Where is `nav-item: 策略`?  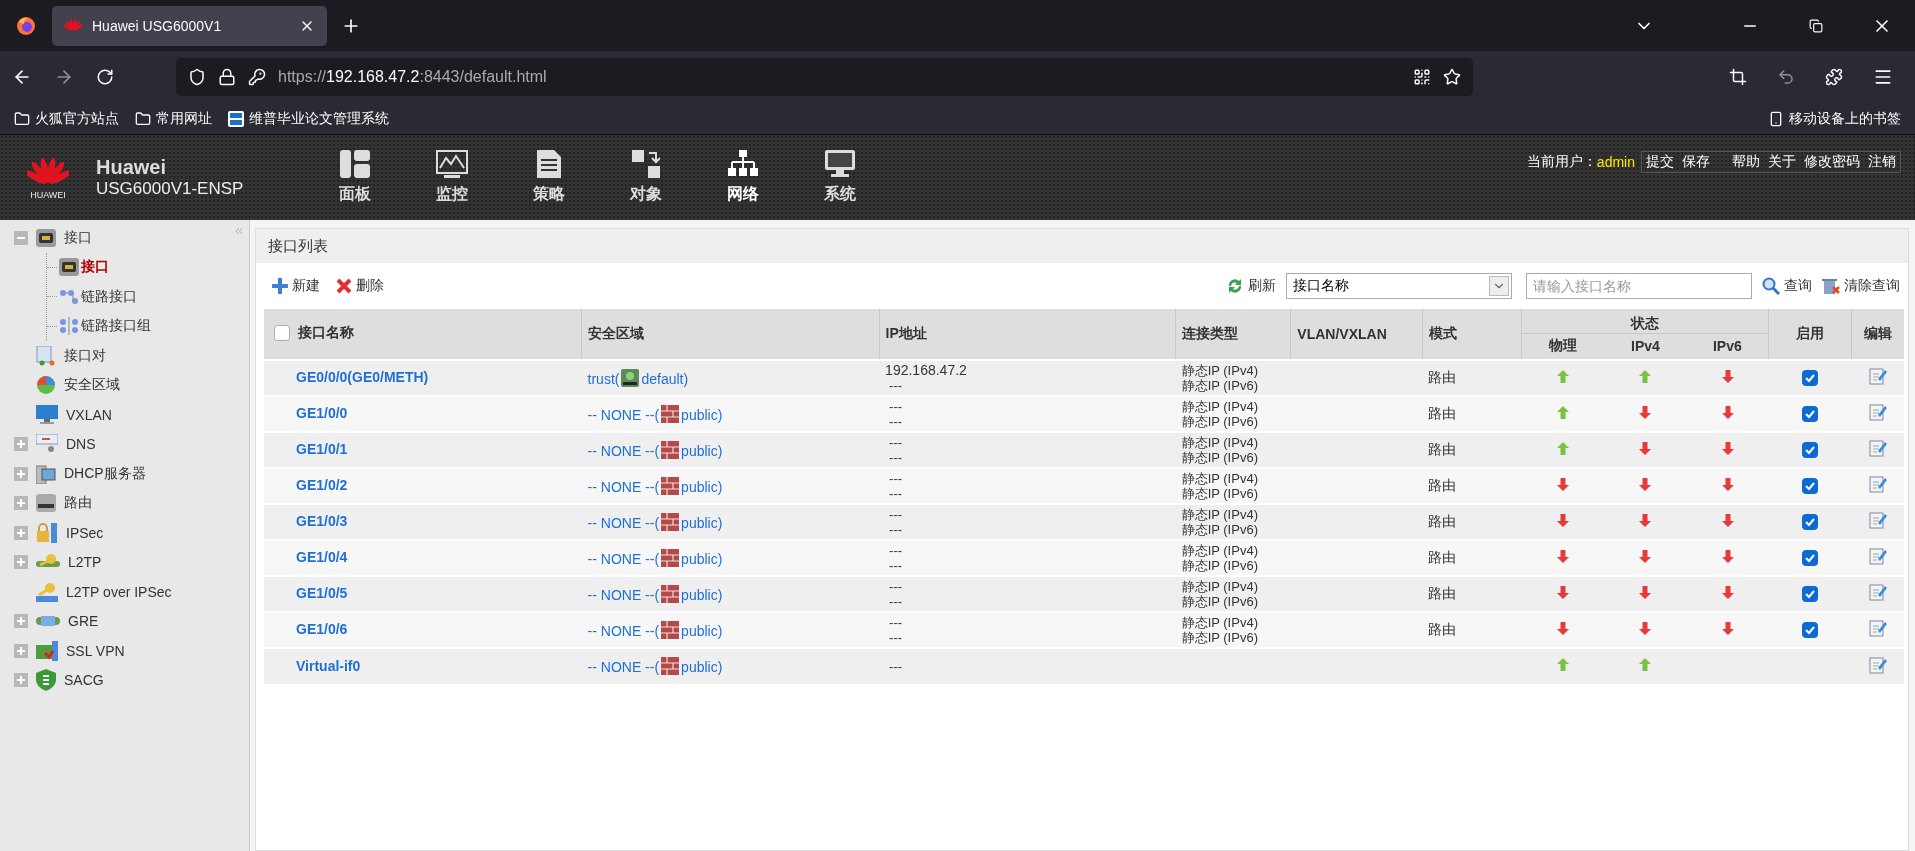 nav-item: 策略 is located at coordinates (548, 177).